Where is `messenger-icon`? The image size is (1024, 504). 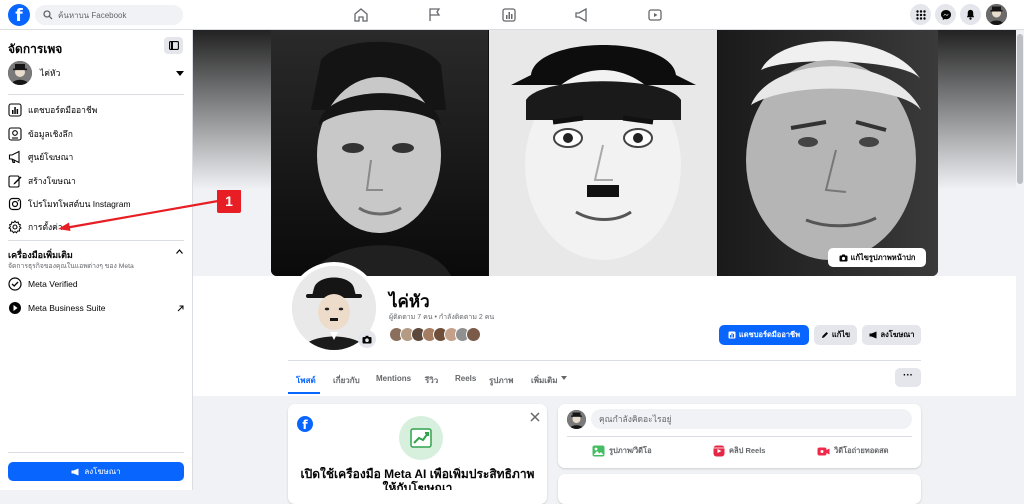 messenger-icon is located at coordinates (945, 14).